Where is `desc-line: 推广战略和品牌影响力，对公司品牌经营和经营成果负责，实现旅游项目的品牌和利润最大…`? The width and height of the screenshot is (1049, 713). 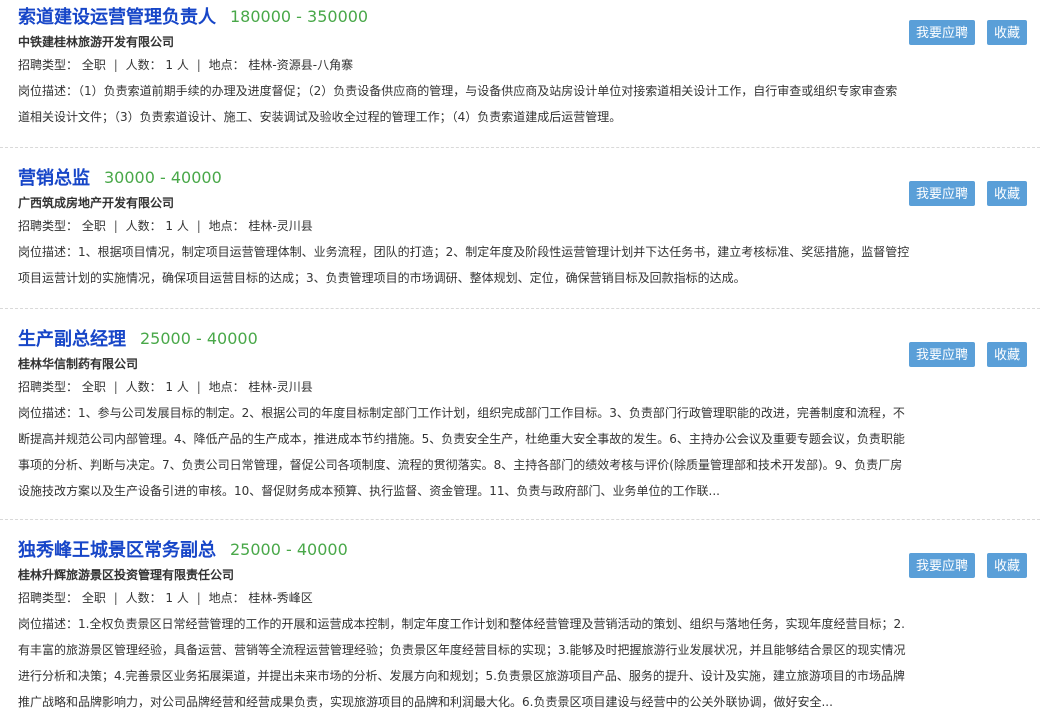 desc-line: 推广战略和品牌影响力，对公司品牌经营和经营成果负责，实现旅游项目的品牌和利润最大… is located at coordinates (425, 702).